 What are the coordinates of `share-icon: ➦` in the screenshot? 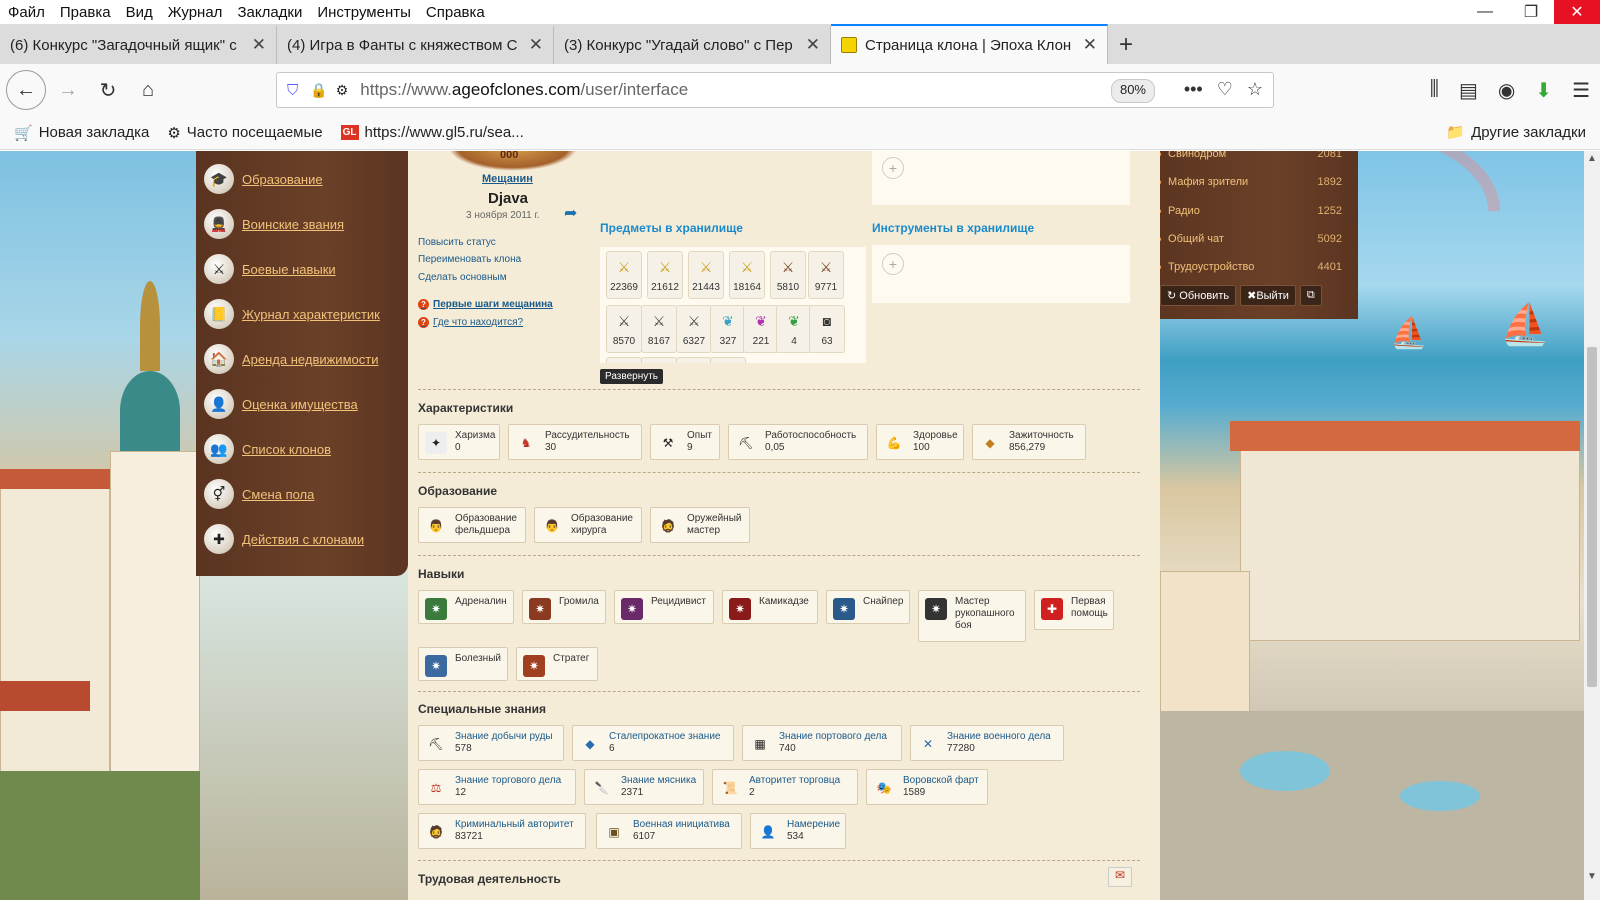 It's located at (570, 213).